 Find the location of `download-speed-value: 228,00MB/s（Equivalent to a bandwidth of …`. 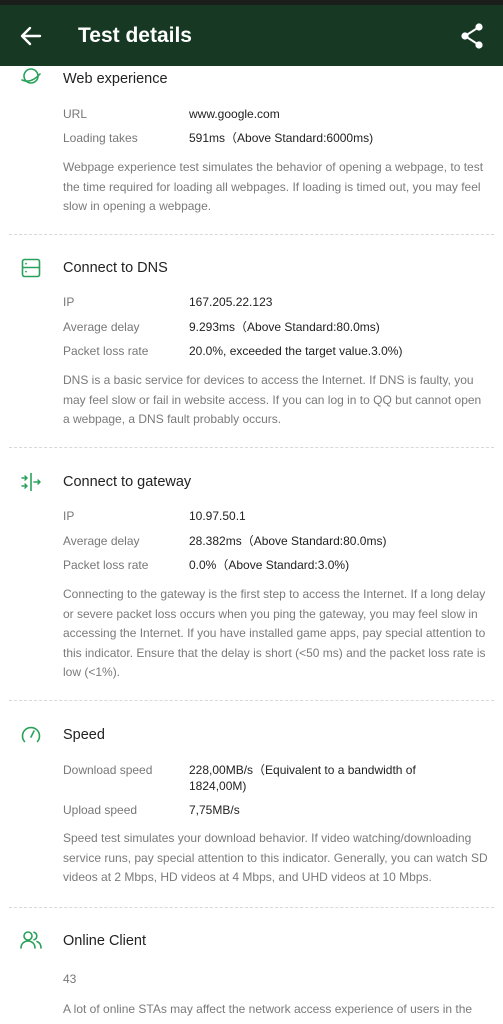

download-speed-value: 228,00MB/s（Equivalent to a bandwidth of … is located at coordinates (302, 778).